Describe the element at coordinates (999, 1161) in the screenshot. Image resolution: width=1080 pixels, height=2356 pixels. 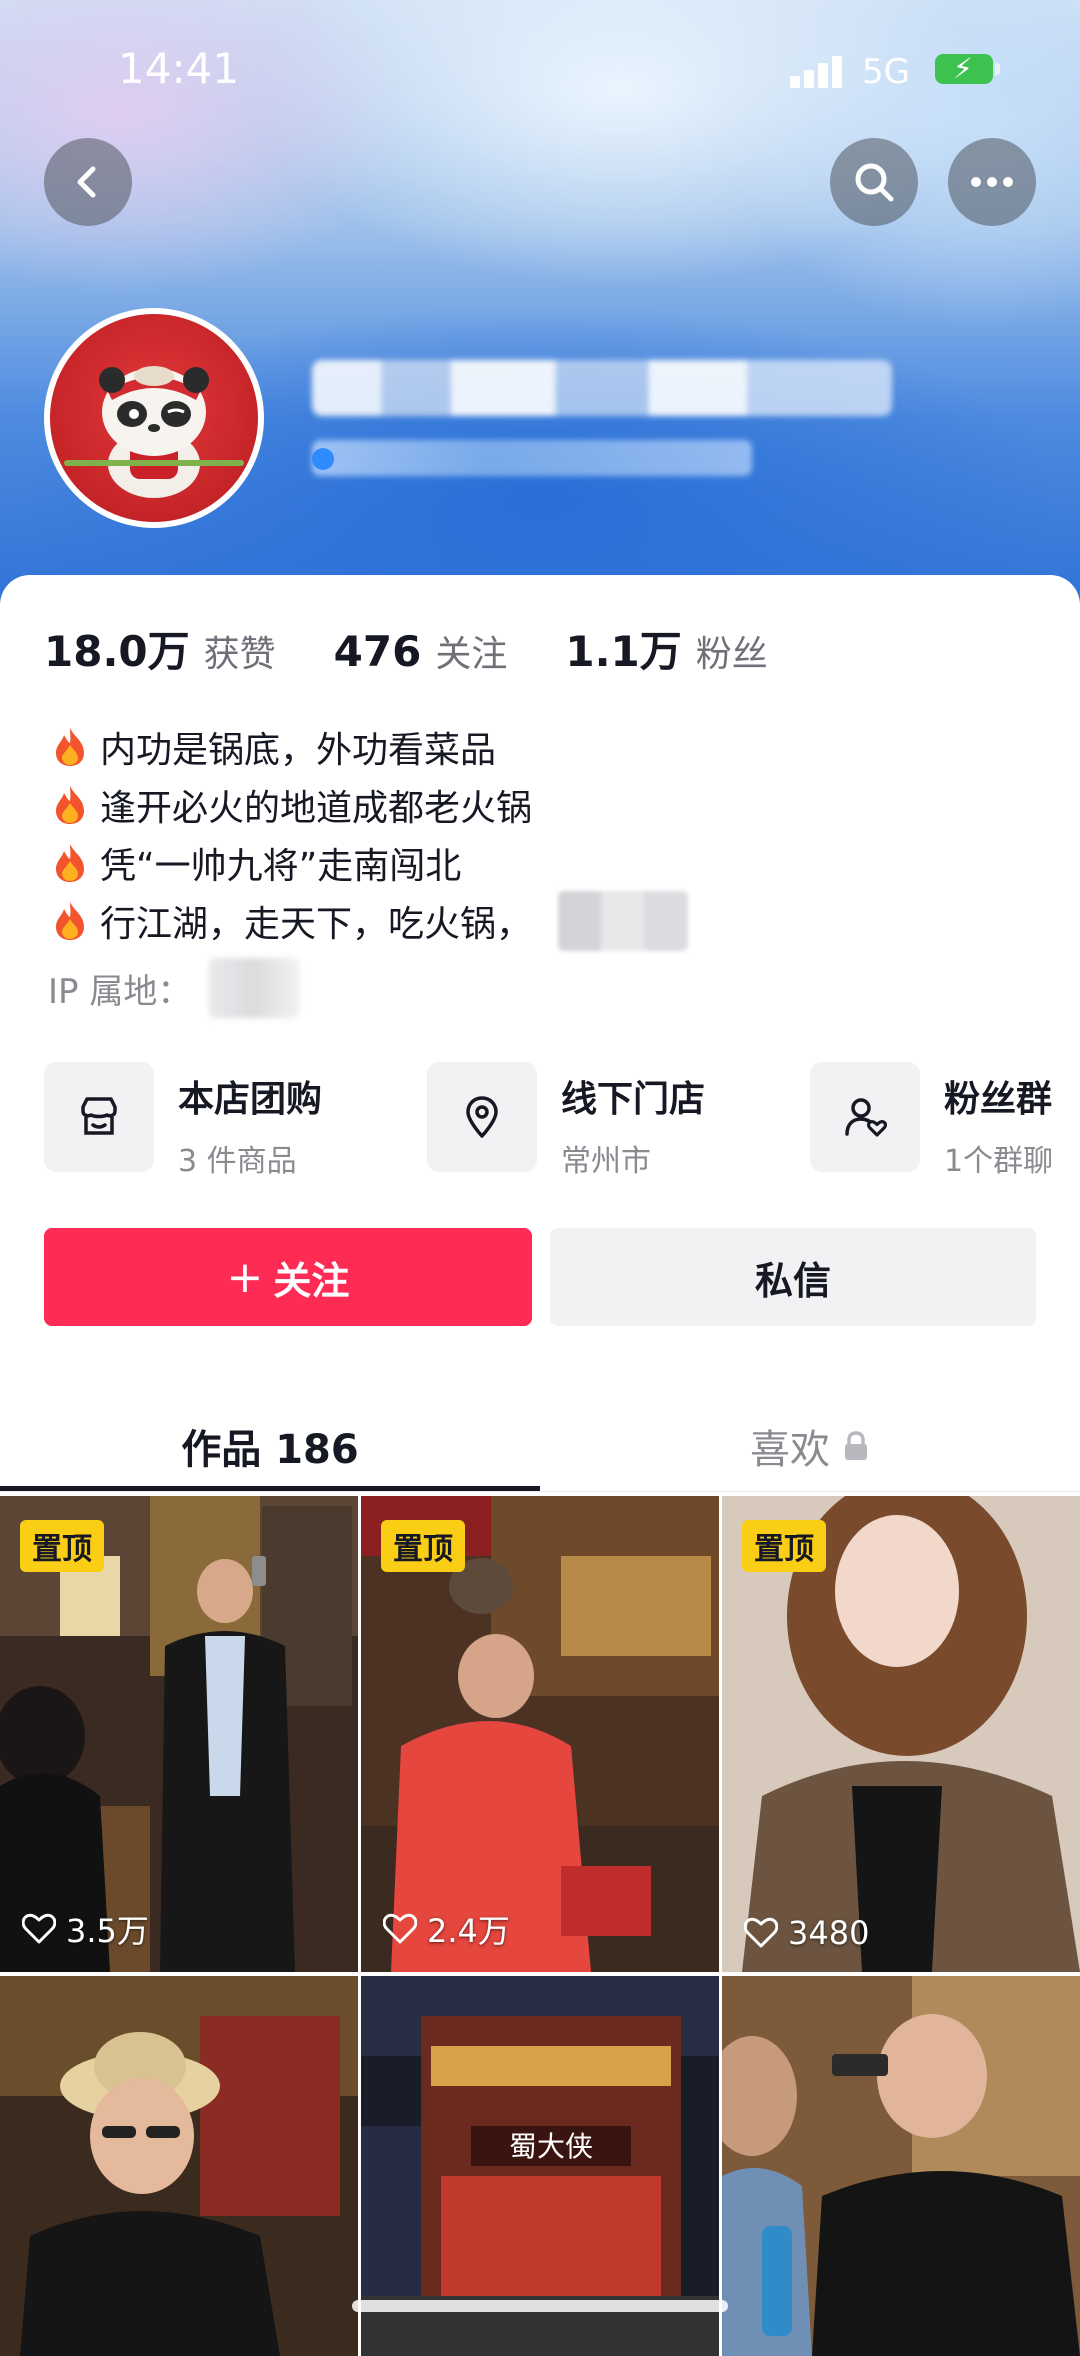
I see `entry-subtitle: 1个群聊` at that location.